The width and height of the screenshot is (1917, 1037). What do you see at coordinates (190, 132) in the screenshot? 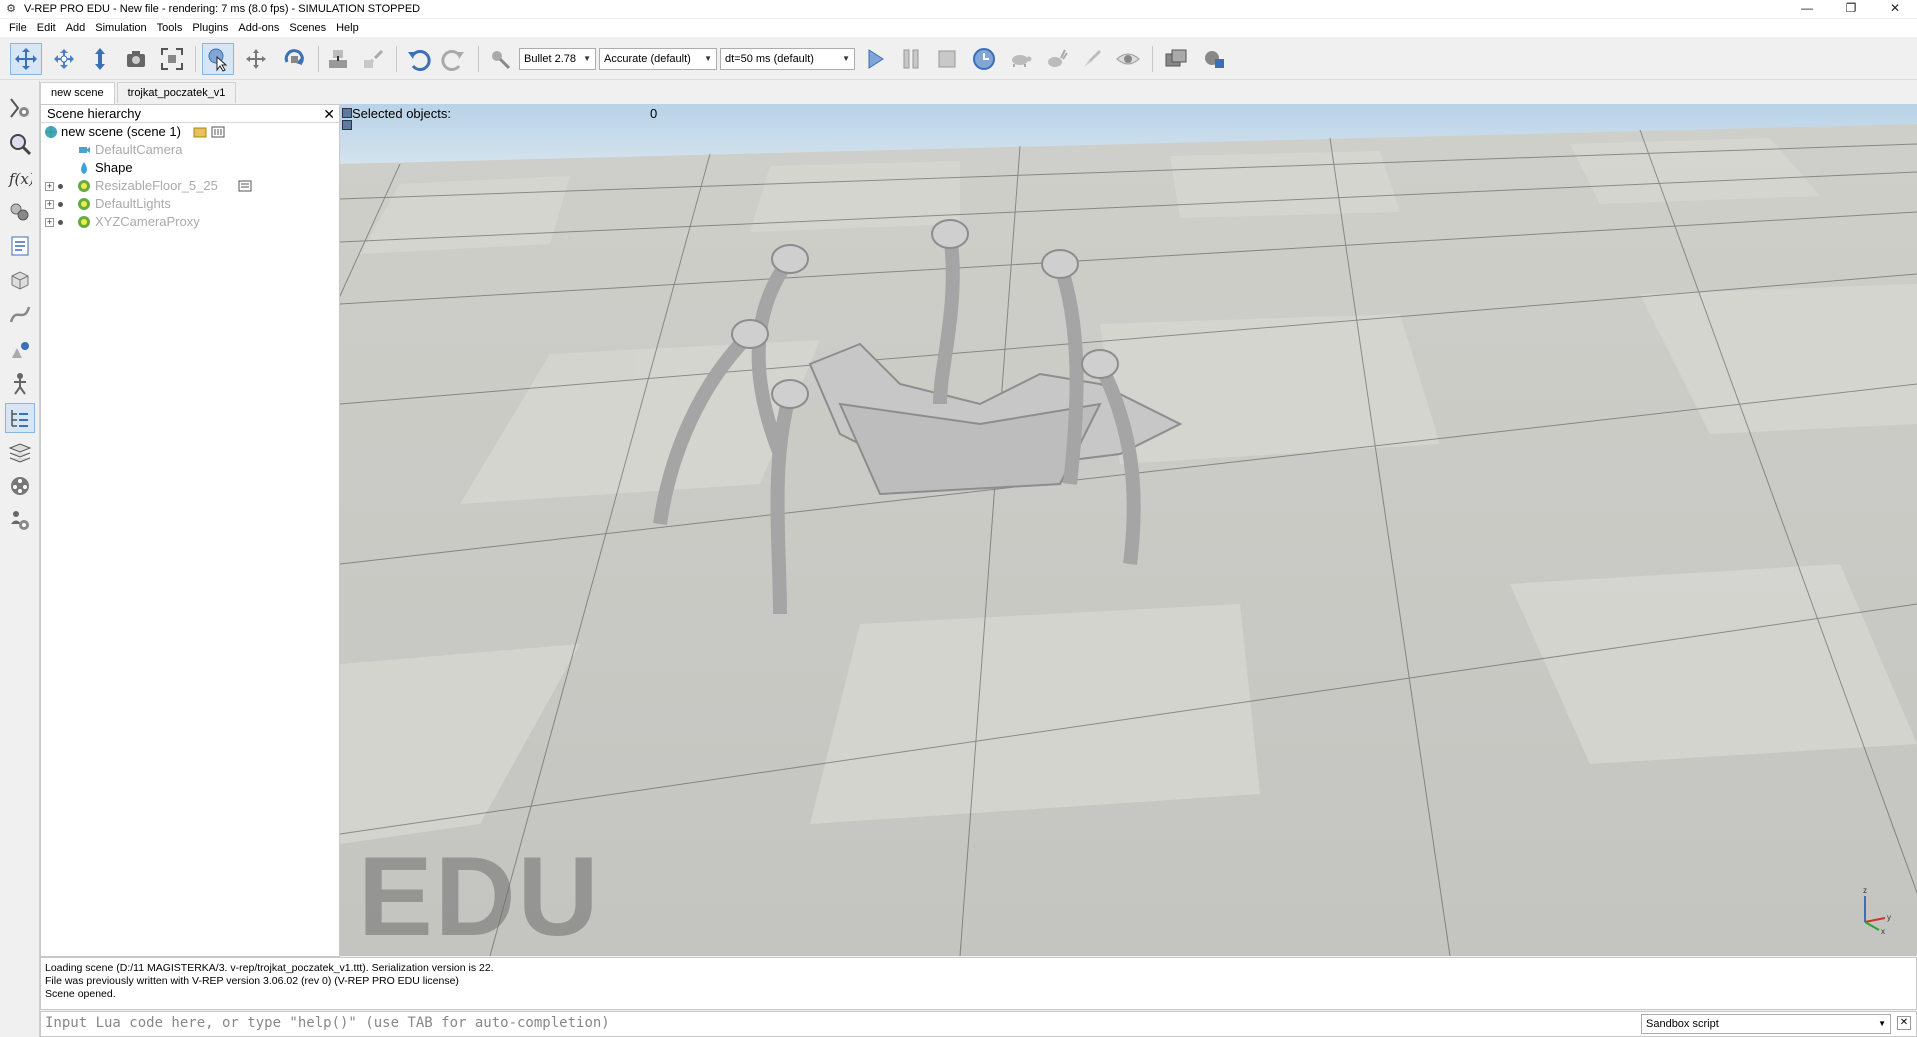
I see `tree-row-scene: new scene (scene 1)` at bounding box center [190, 132].